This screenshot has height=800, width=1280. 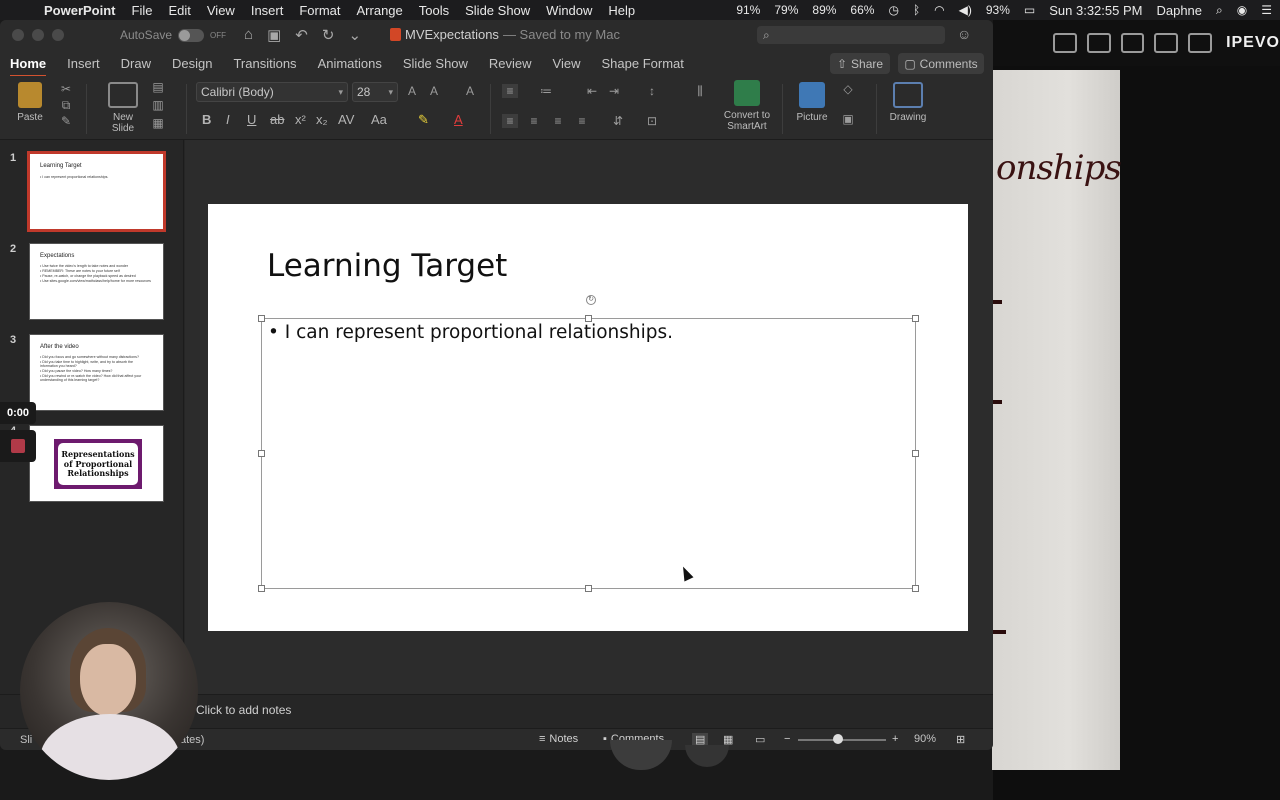 What do you see at coordinates (319, 10) in the screenshot?
I see `menu-format: Format` at bounding box center [319, 10].